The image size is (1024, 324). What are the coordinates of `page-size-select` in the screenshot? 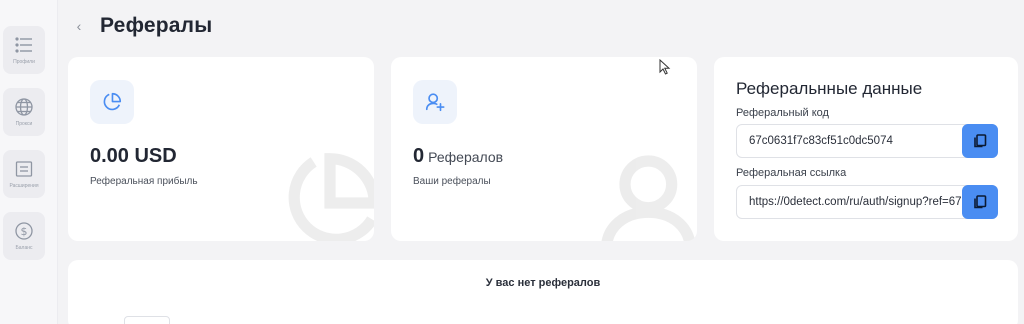 It's located at (147, 320).